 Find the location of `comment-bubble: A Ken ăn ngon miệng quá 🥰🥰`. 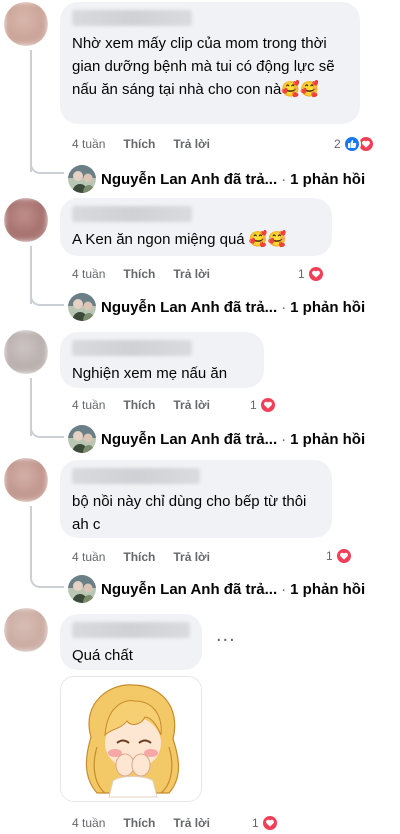

comment-bubble: A Ken ăn ngon miệng quá 🥰🥰 is located at coordinates (196, 227).